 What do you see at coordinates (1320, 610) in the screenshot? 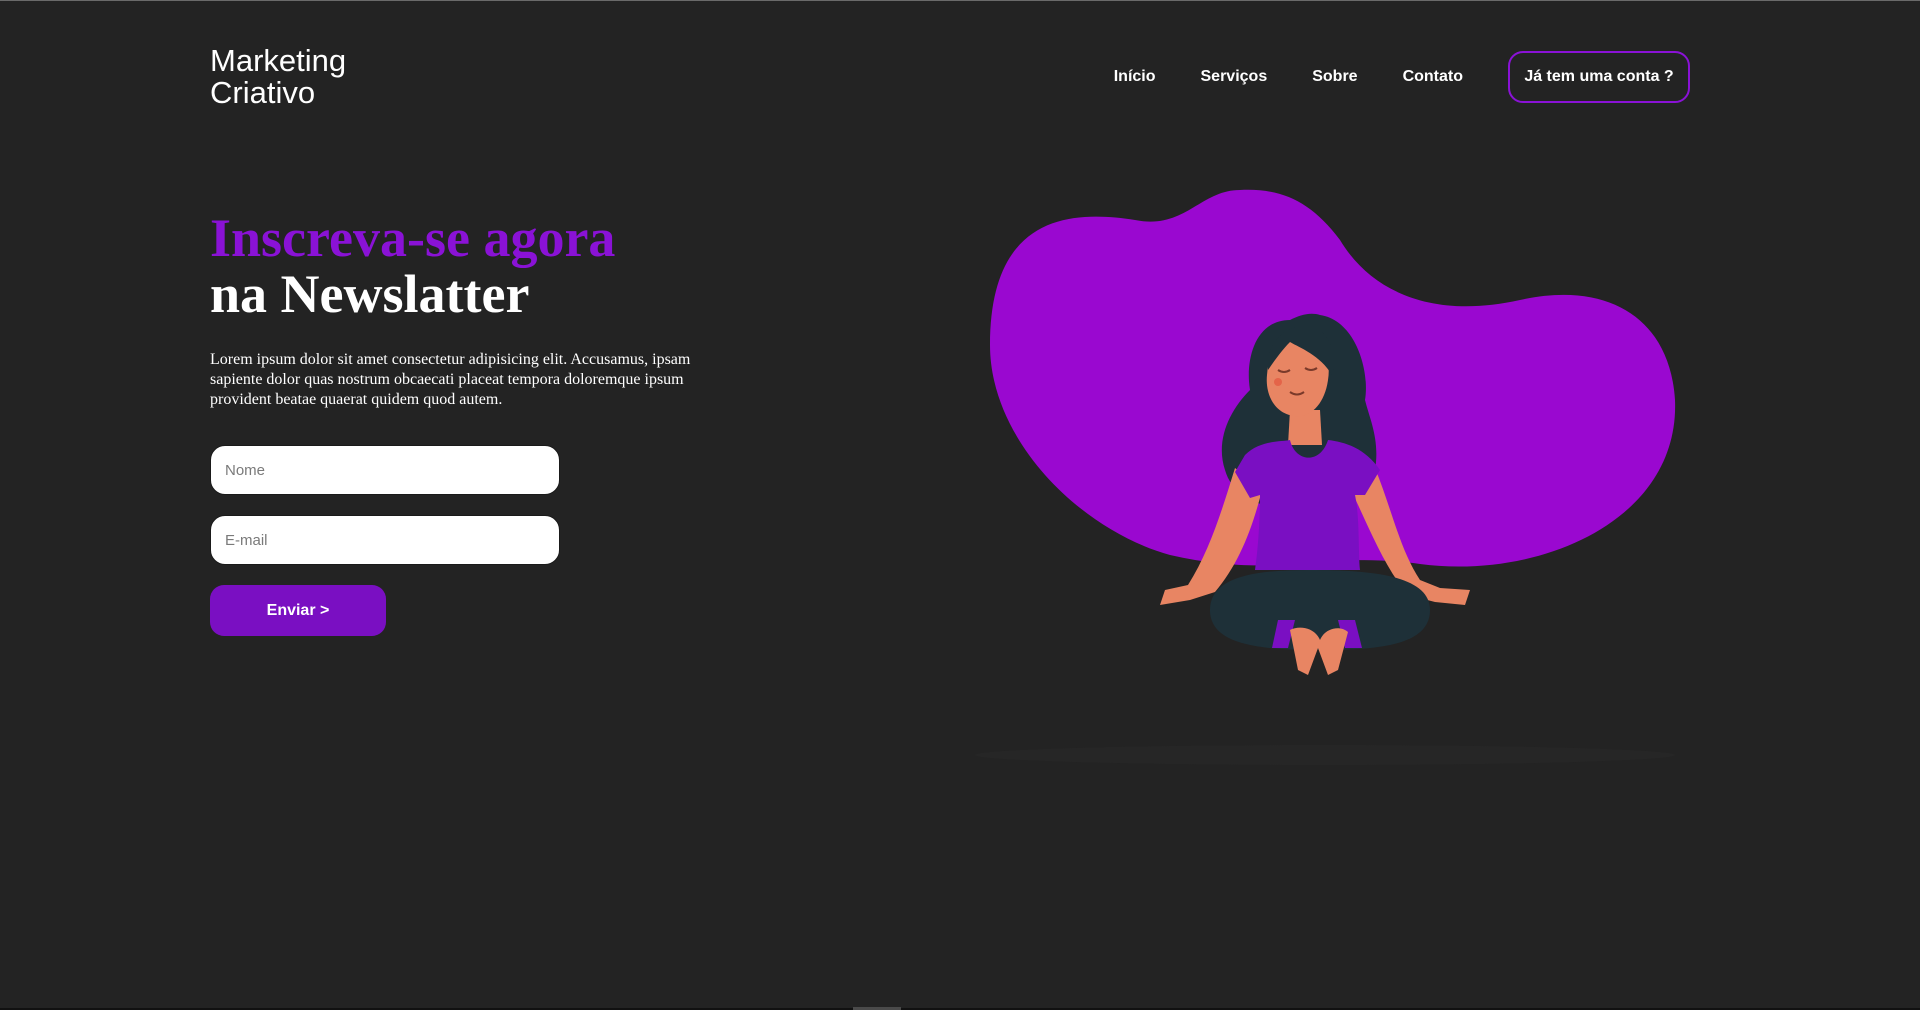
I see `legs` at bounding box center [1320, 610].